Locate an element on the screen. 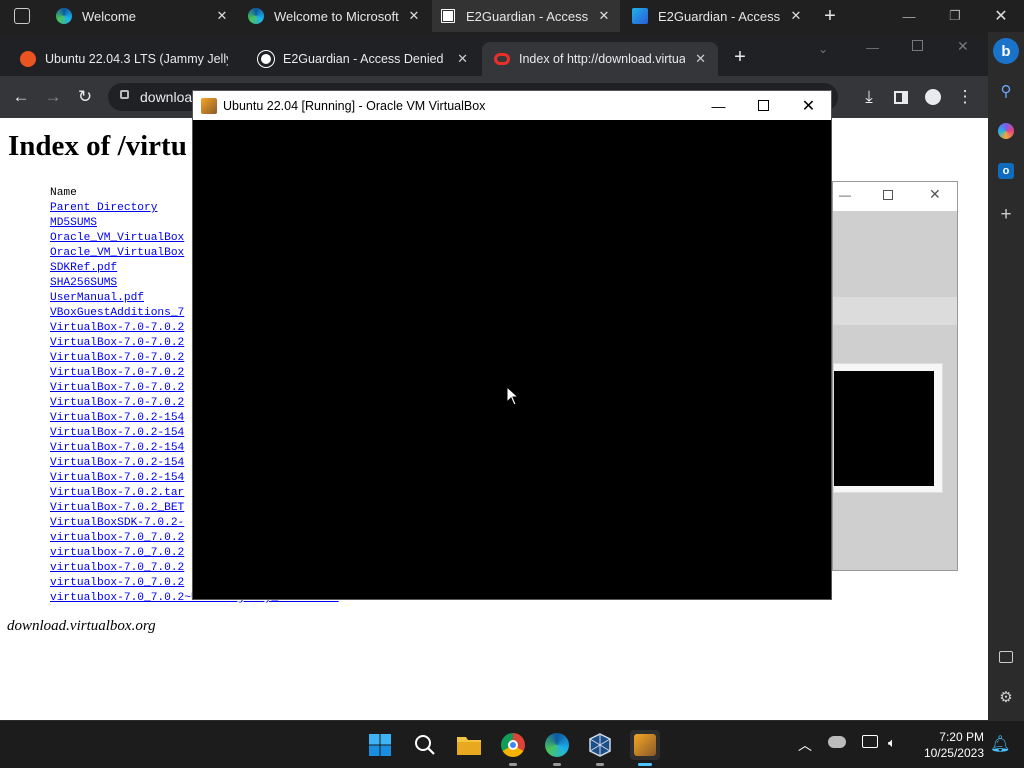 The height and width of the screenshot is (768, 1024). page-footer: download.virtualbox.org is located at coordinates (81, 626).